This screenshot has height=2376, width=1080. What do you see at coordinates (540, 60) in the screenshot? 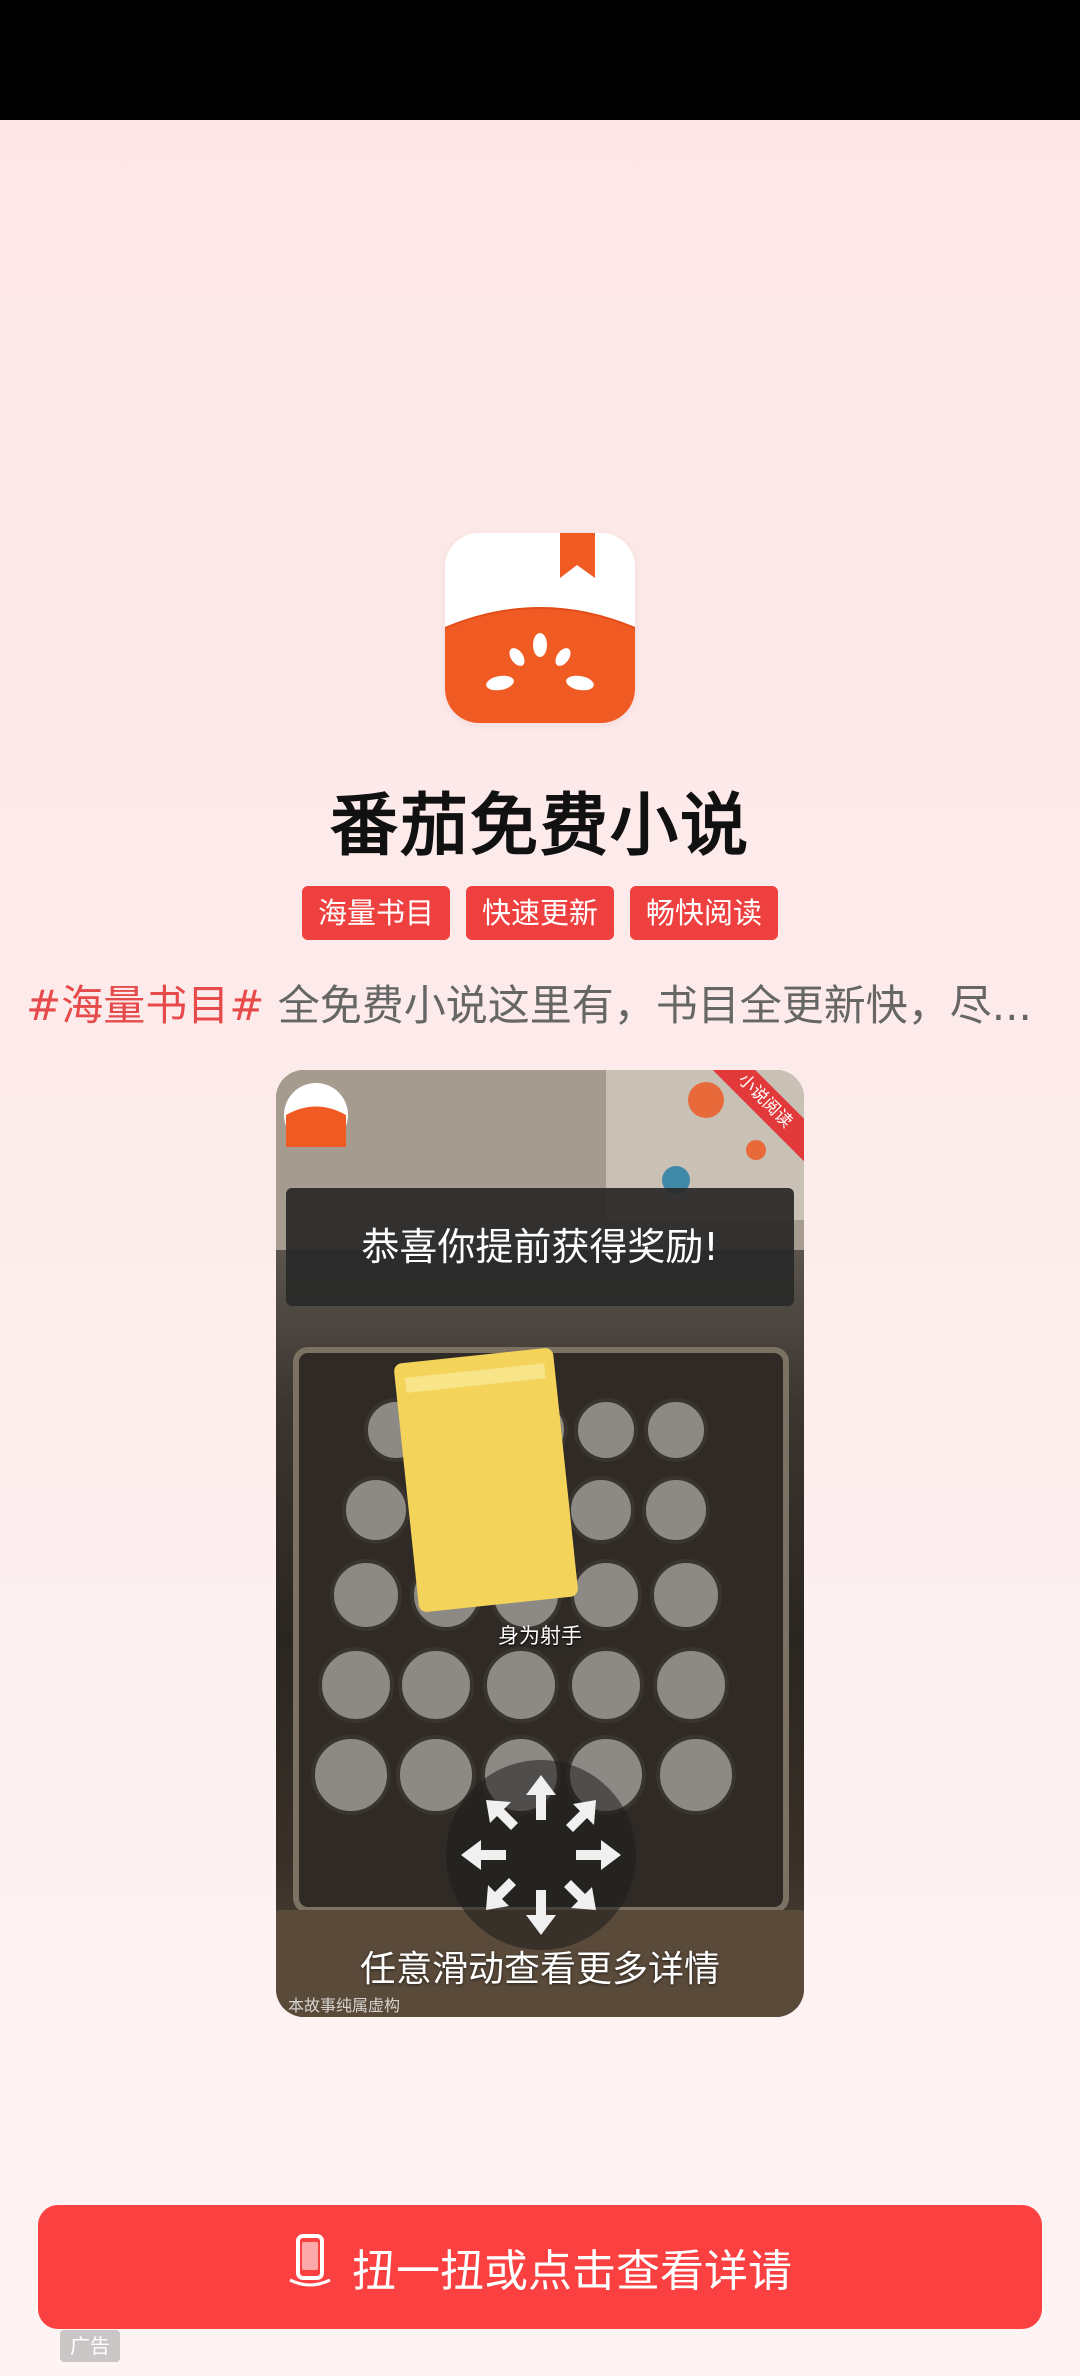
I see `status-bar` at bounding box center [540, 60].